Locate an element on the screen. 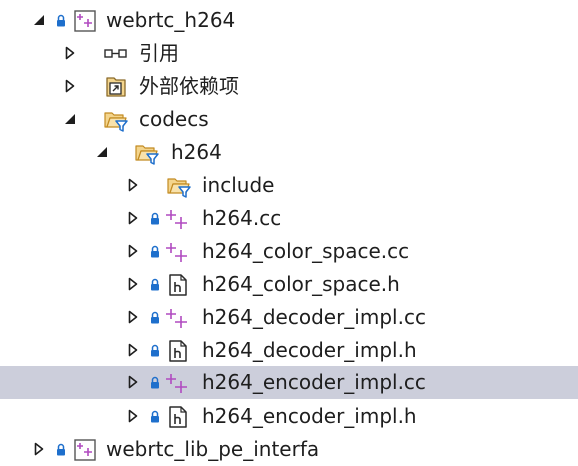  tree-item-project-partial: webrtc_lib_pe_interfa is located at coordinates (289, 449).